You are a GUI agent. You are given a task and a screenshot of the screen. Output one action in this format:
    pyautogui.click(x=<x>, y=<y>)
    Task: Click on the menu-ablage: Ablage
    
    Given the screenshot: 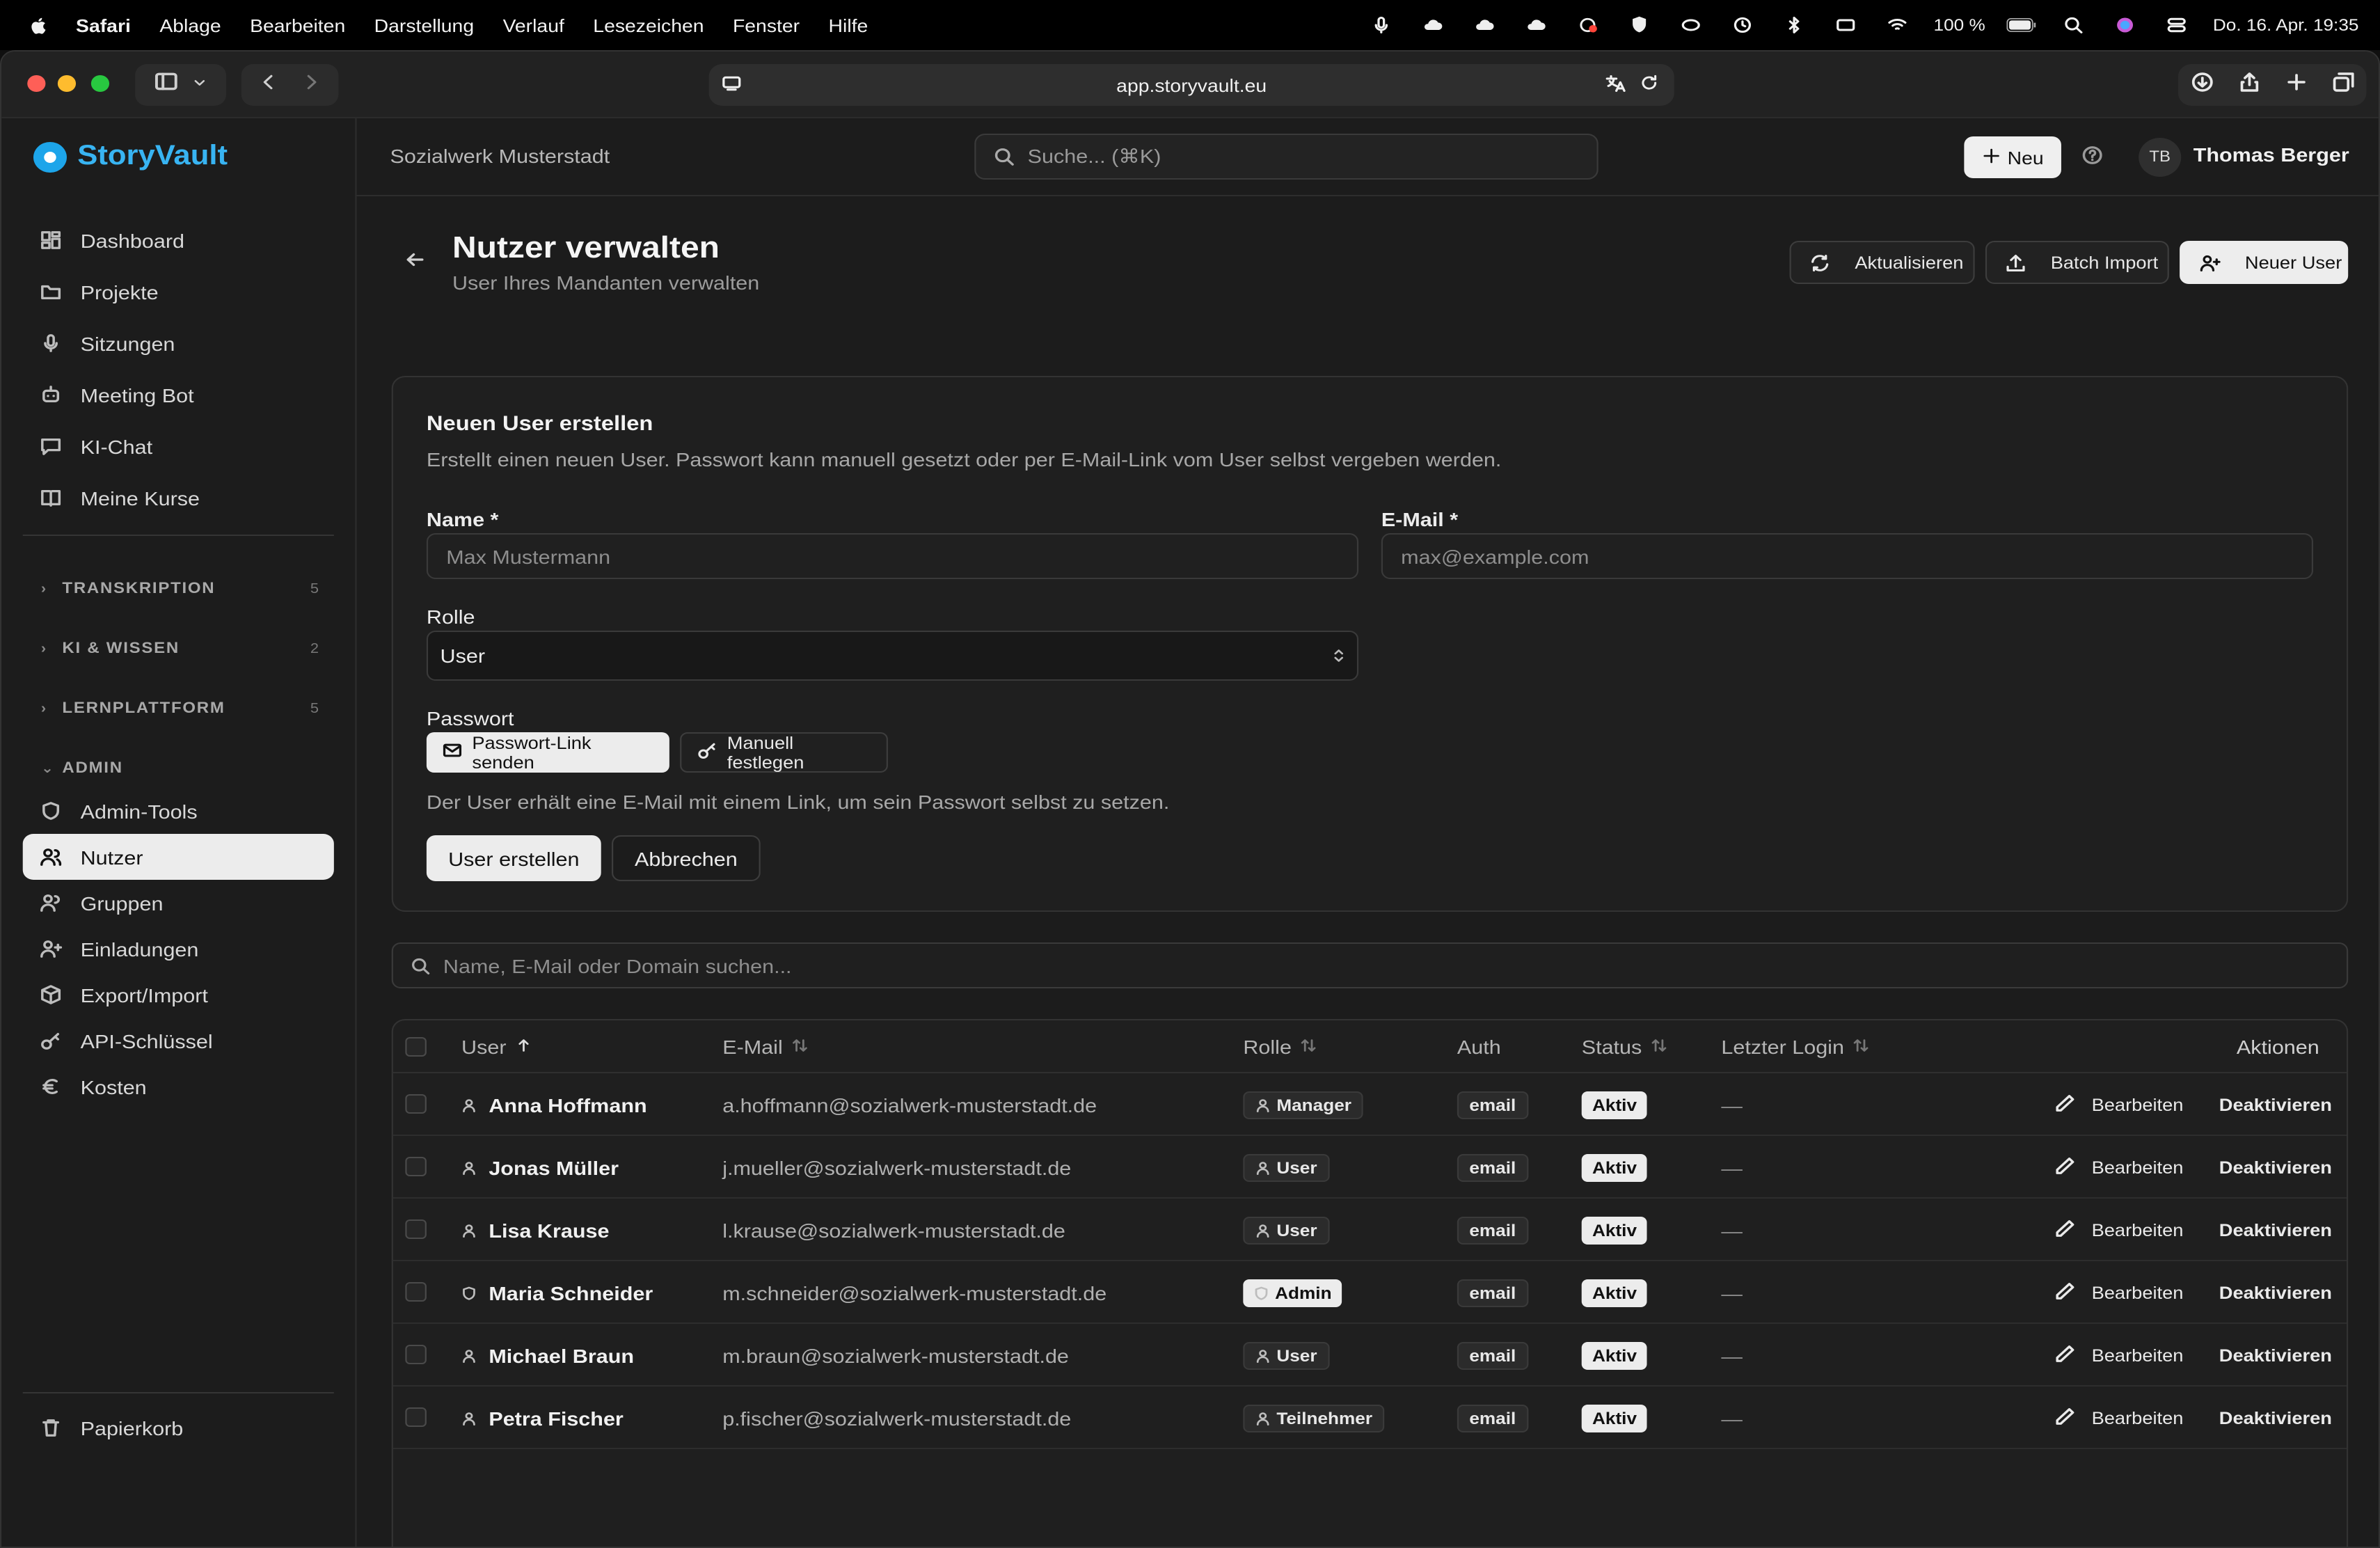 What is the action you would take?
    pyautogui.click(x=190, y=25)
    